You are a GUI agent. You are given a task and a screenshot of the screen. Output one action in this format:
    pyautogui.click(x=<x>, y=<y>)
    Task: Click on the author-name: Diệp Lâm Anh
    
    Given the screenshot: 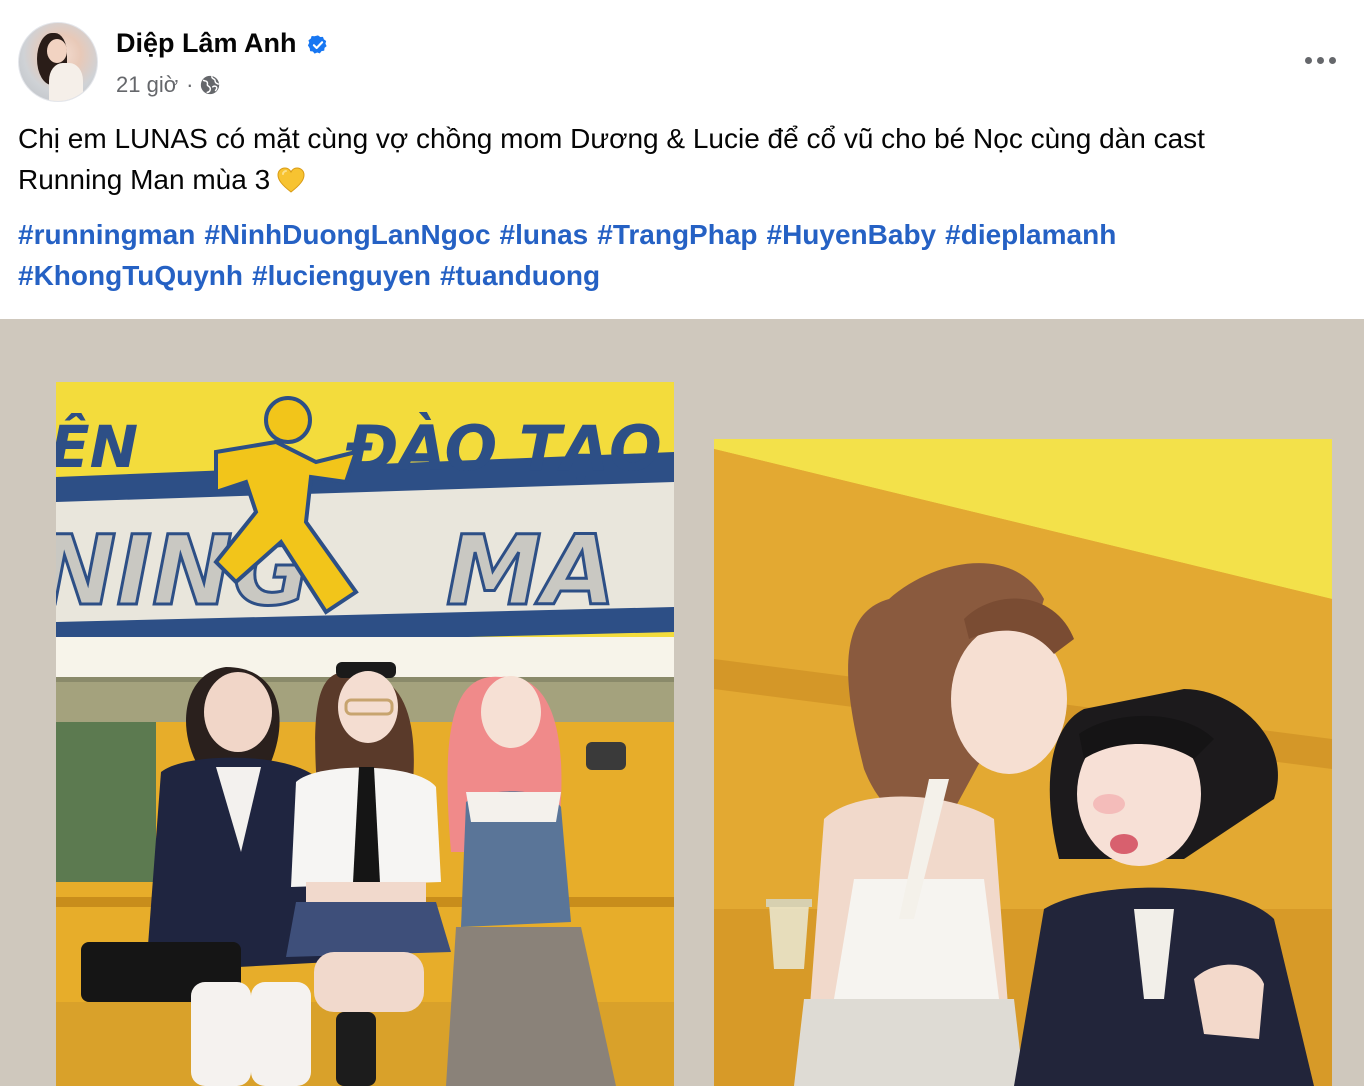 What is the action you would take?
    pyautogui.click(x=206, y=43)
    